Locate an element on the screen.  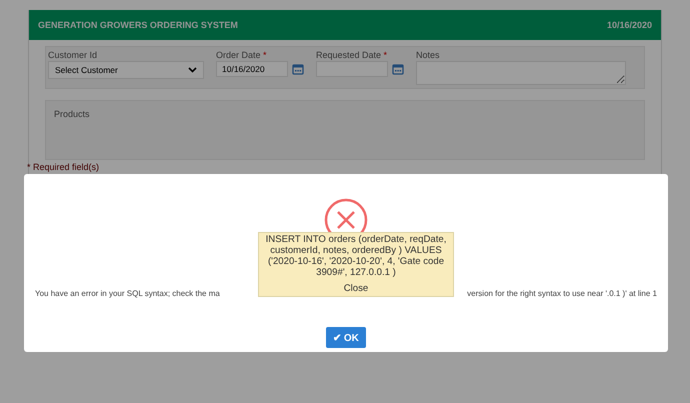
required-note: * Required field(s) is located at coordinates (63, 167).